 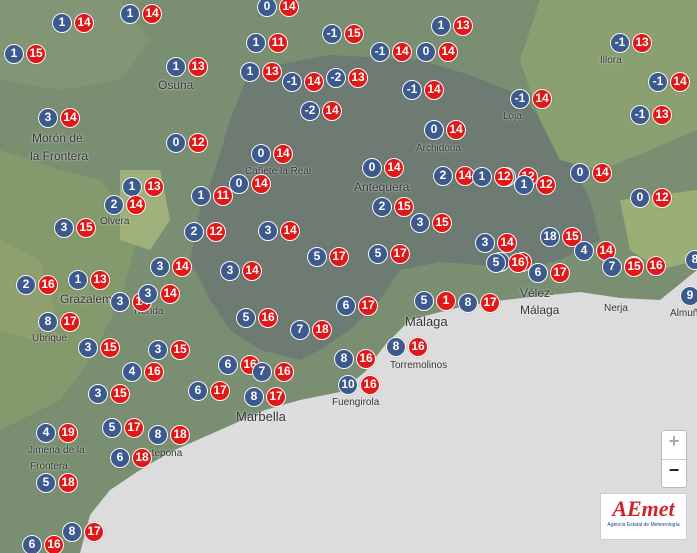 What do you see at coordinates (550, 237) in the screenshot?
I see `min-temp-badge: 18` at bounding box center [550, 237].